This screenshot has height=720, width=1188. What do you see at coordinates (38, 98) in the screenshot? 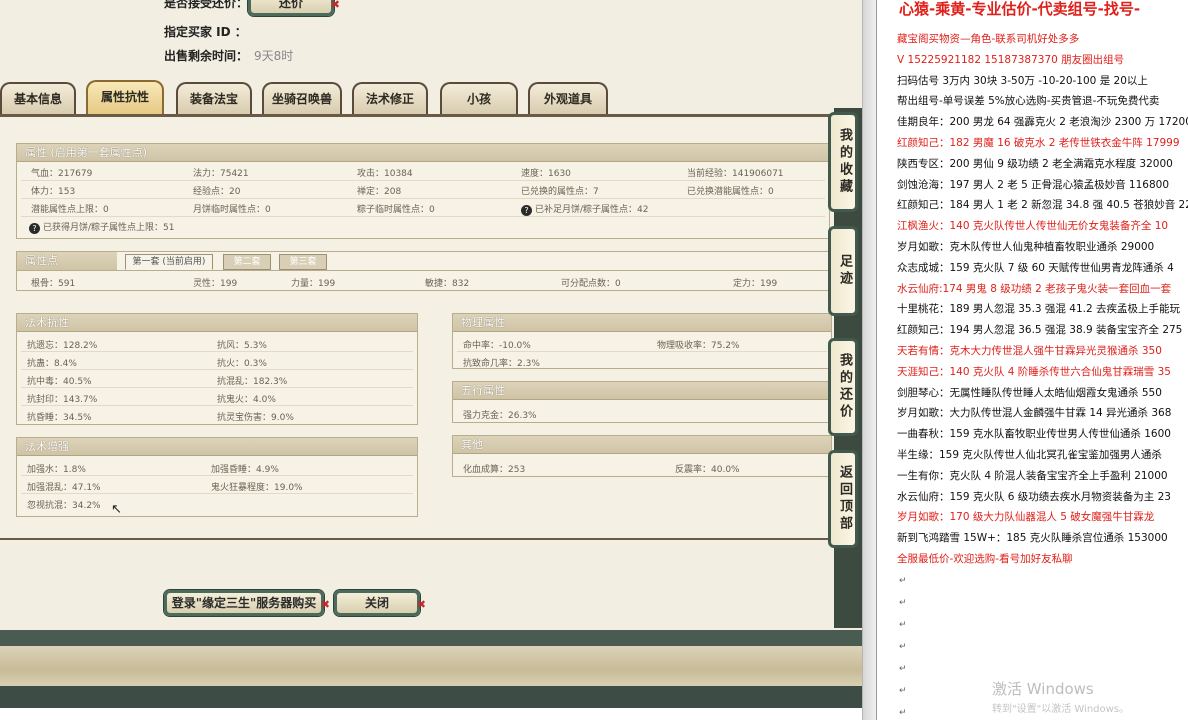
I see `tab-basic-info: 基本信息` at bounding box center [38, 98].